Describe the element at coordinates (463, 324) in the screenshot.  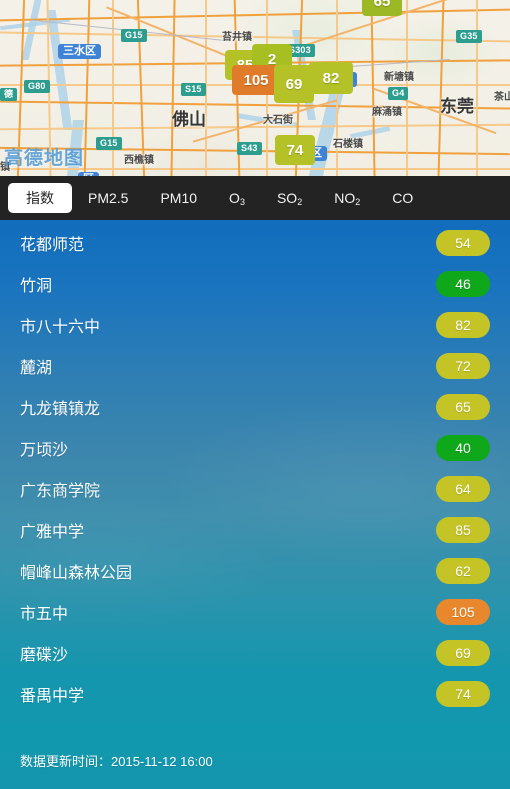
I see `aqi-badge: 82` at that location.